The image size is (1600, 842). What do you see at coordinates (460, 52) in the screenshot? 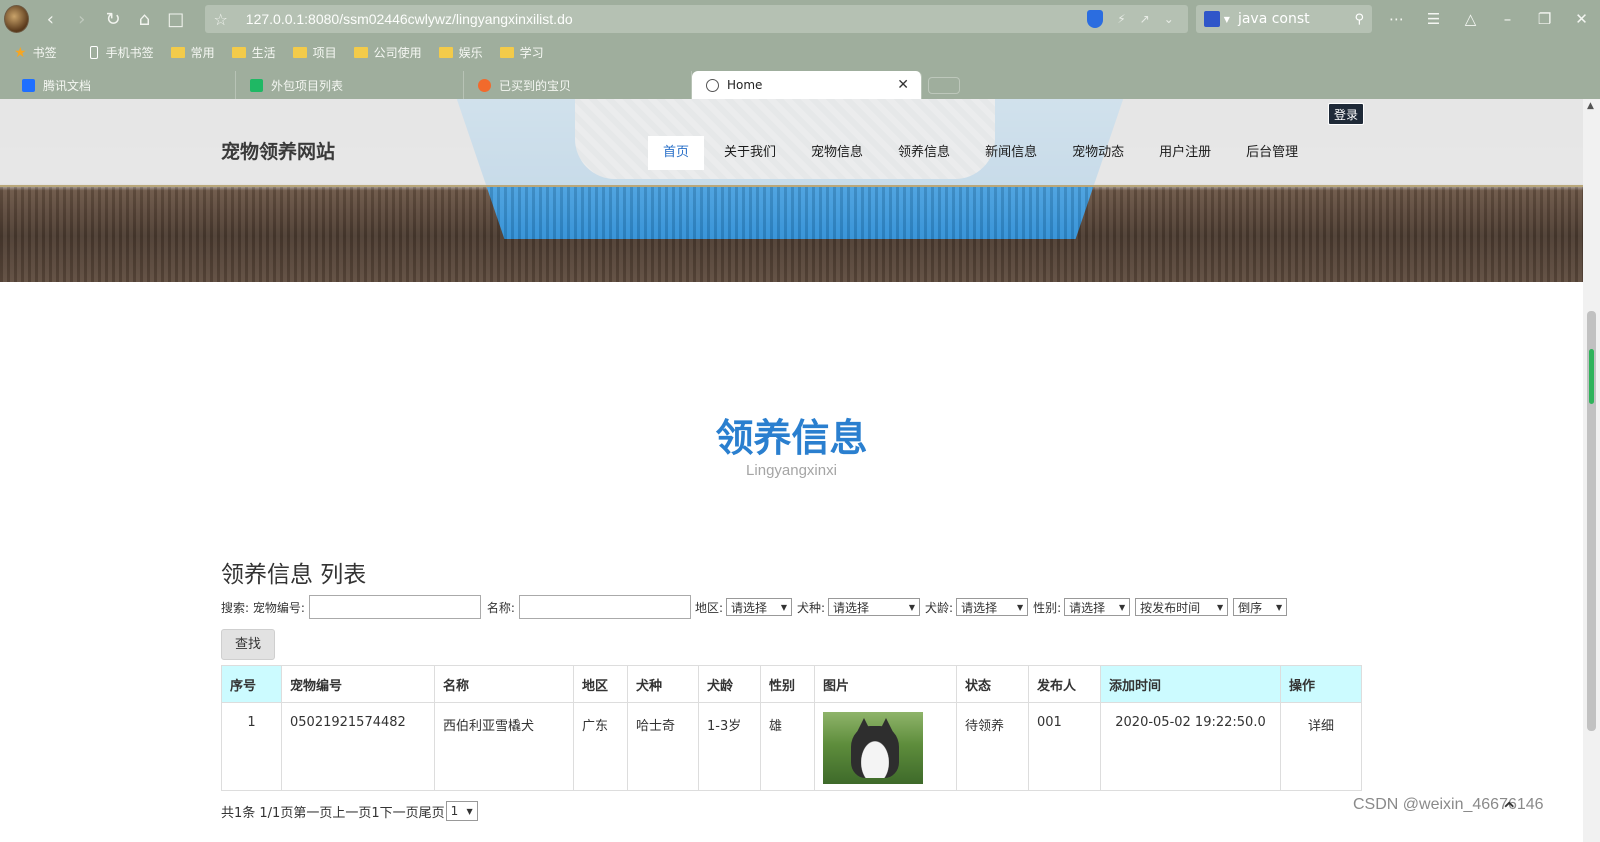
I see `bookmark-folder: 娱乐` at bounding box center [460, 52].